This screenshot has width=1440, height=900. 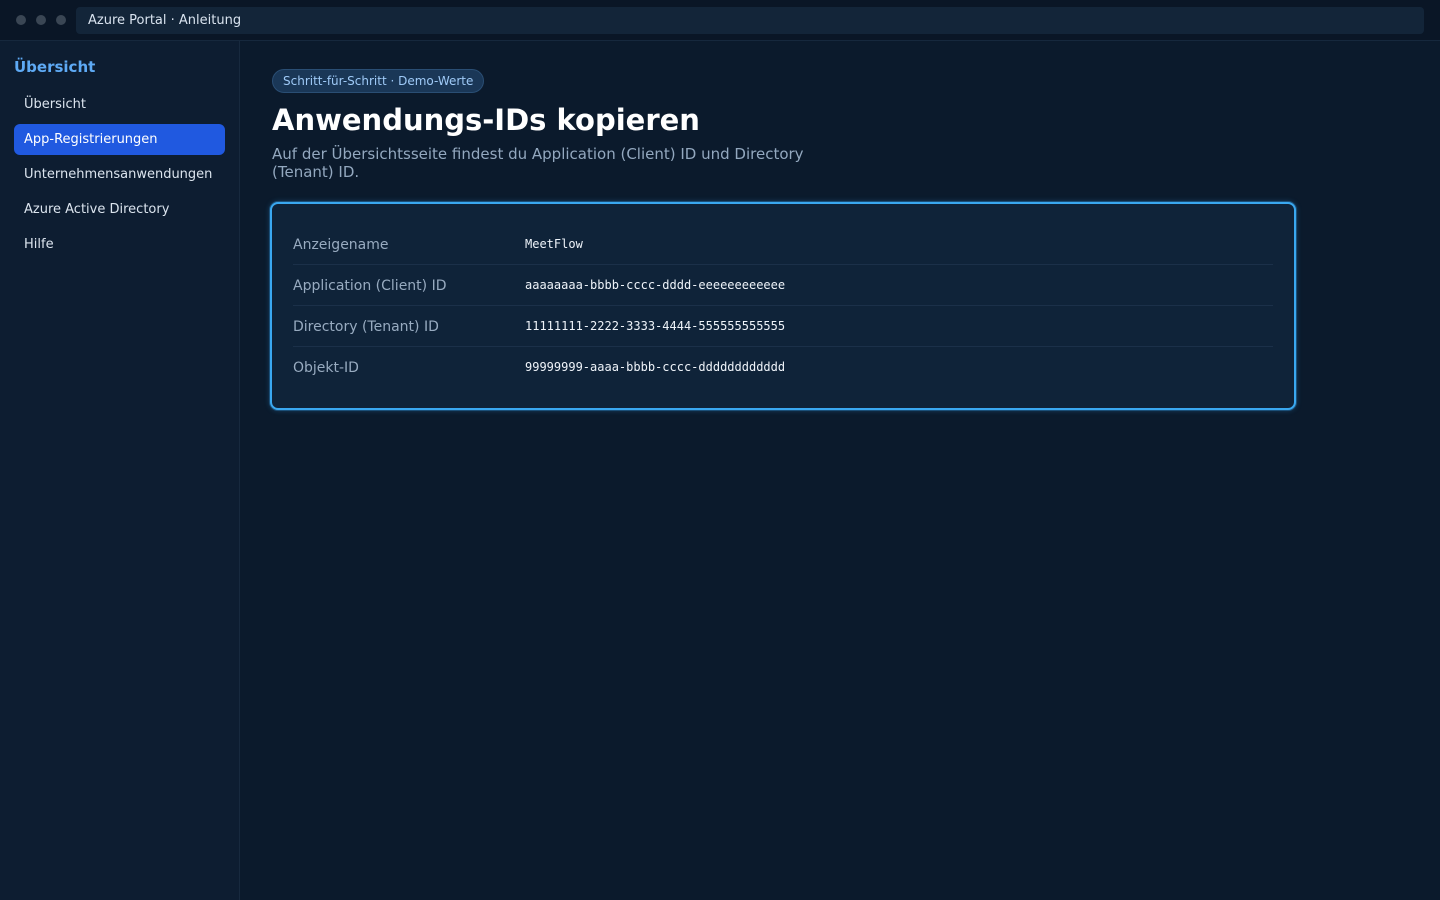 I want to click on detail-value: 11111111-2222-3333-4444-555555555555, so click(x=655, y=326).